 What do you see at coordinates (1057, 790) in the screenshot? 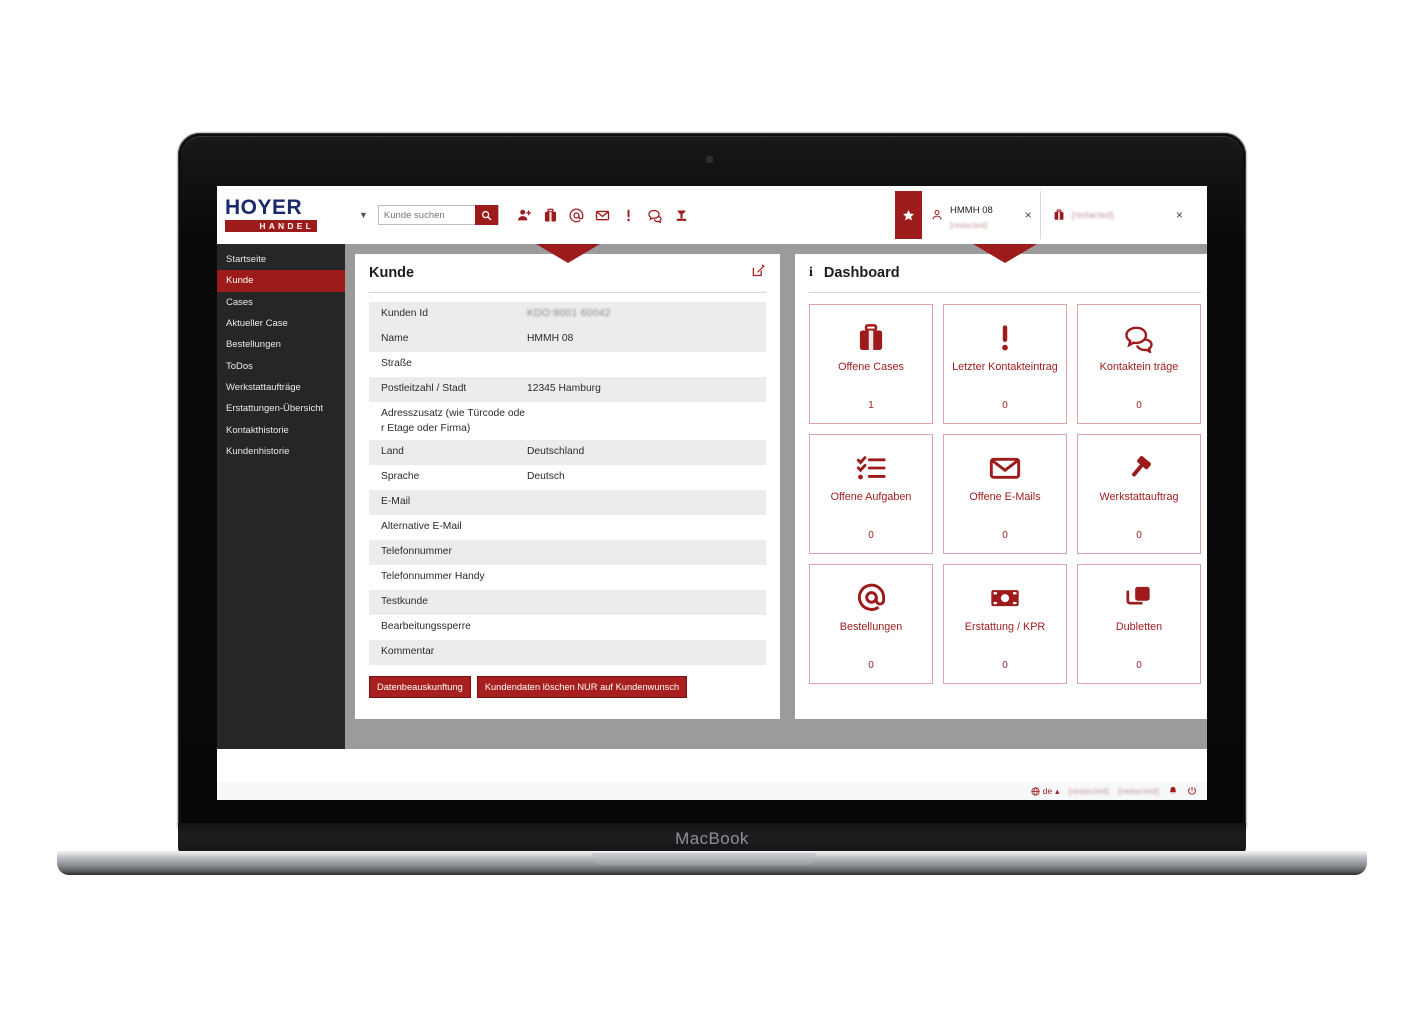
I see `chevron-up-icon: ▴` at bounding box center [1057, 790].